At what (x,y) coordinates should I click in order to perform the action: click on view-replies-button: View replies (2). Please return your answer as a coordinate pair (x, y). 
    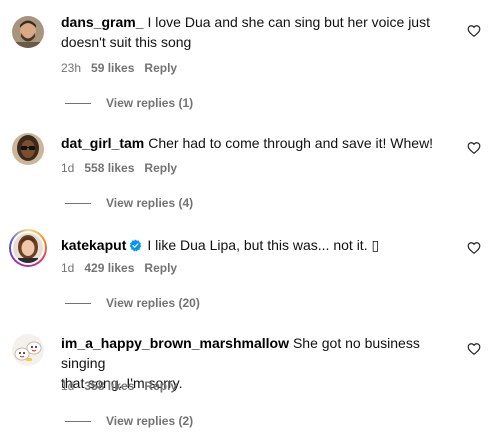
    Looking at the image, I should click on (129, 421).